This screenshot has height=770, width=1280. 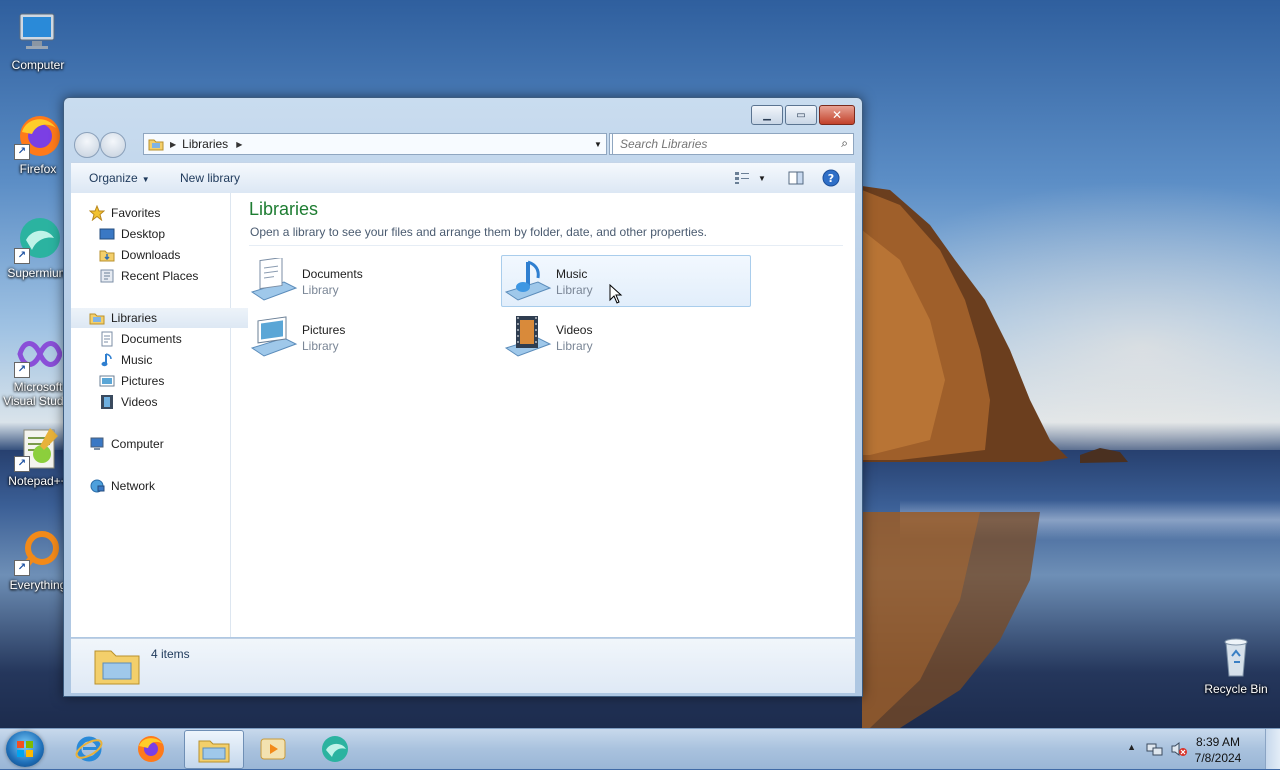 I want to click on supermium-icon, so click(x=335, y=748).